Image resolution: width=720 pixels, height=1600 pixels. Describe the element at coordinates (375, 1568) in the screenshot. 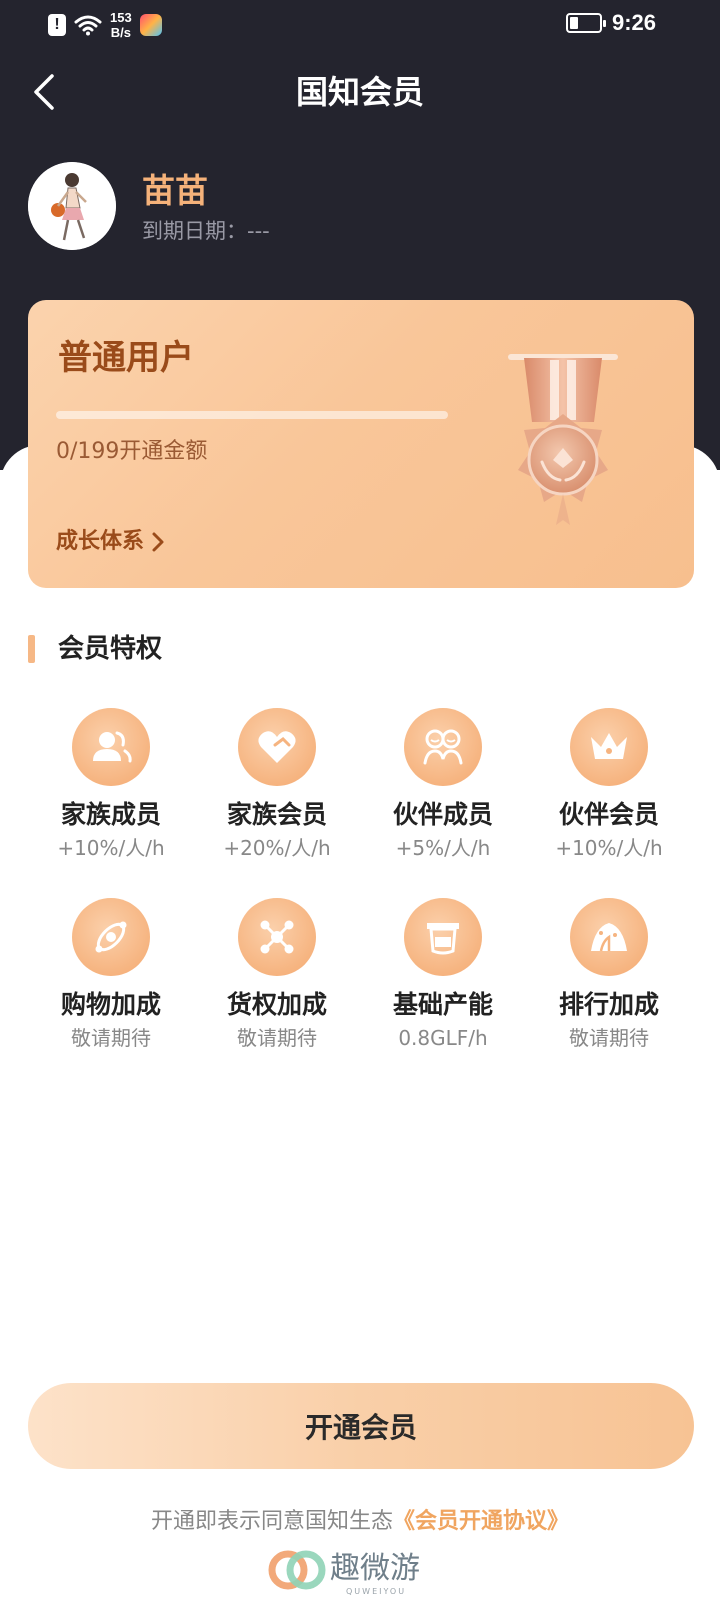

I see `watermark-text: 趣微游` at that location.